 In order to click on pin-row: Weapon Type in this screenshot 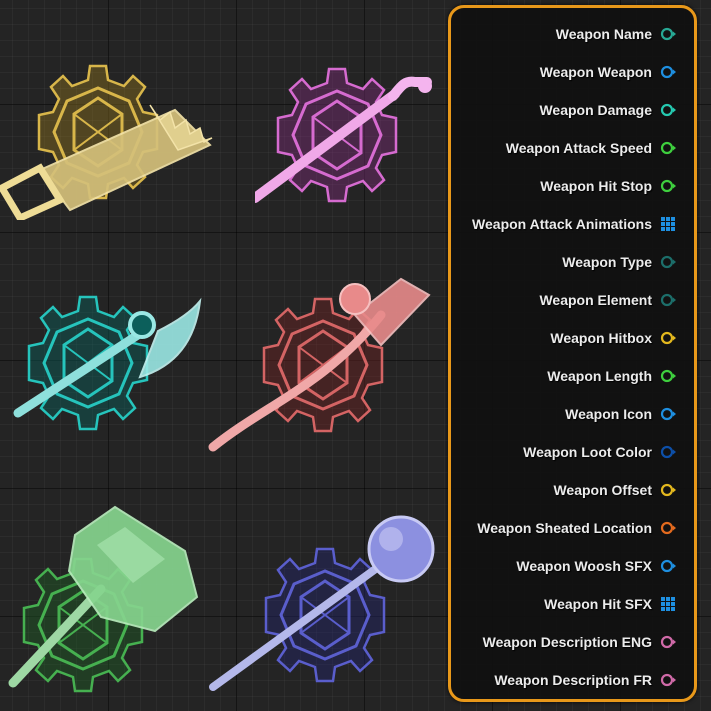, I will do `click(619, 262)`.